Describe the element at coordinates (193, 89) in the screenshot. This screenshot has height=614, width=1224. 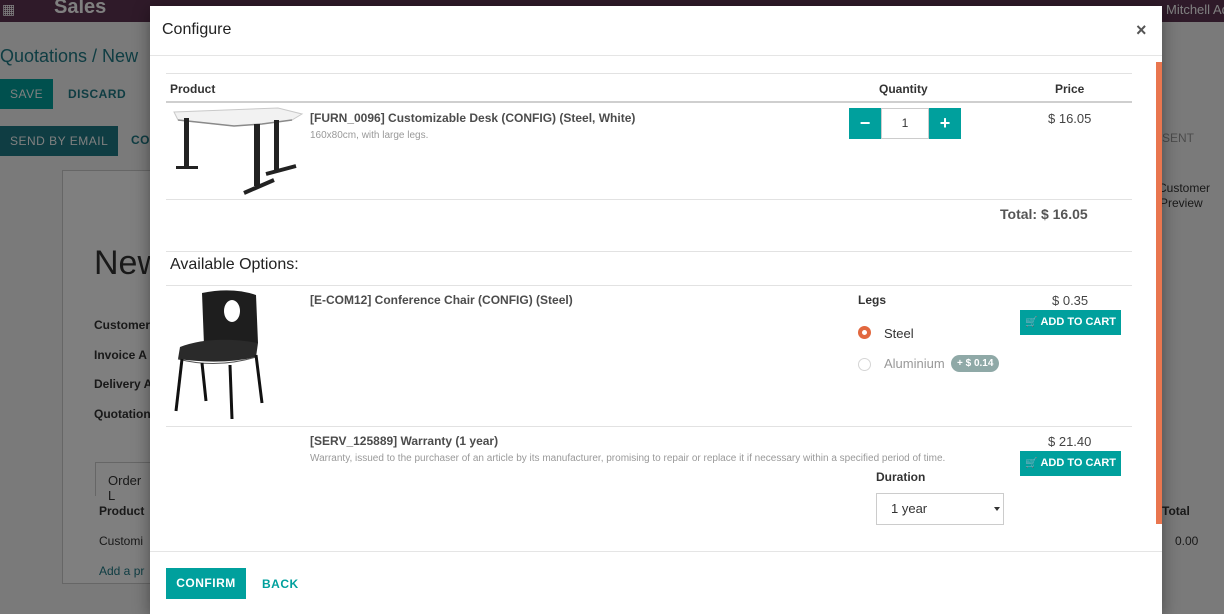
I see `header-product: Product` at that location.